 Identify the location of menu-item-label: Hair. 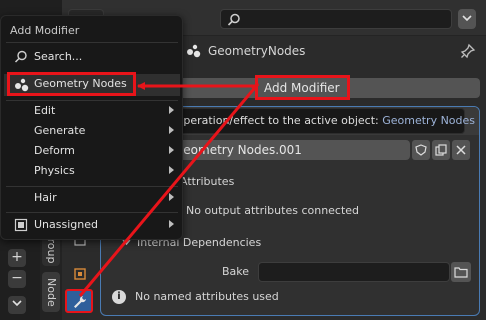
(45, 197).